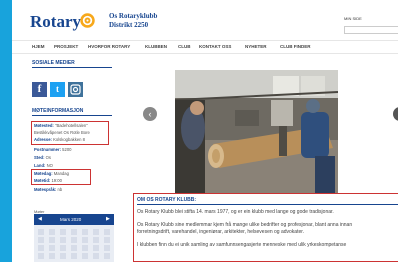 This screenshot has height=262, width=398. I want to click on meeting-info-title: MØTEINFORMASJON, so click(72, 112).